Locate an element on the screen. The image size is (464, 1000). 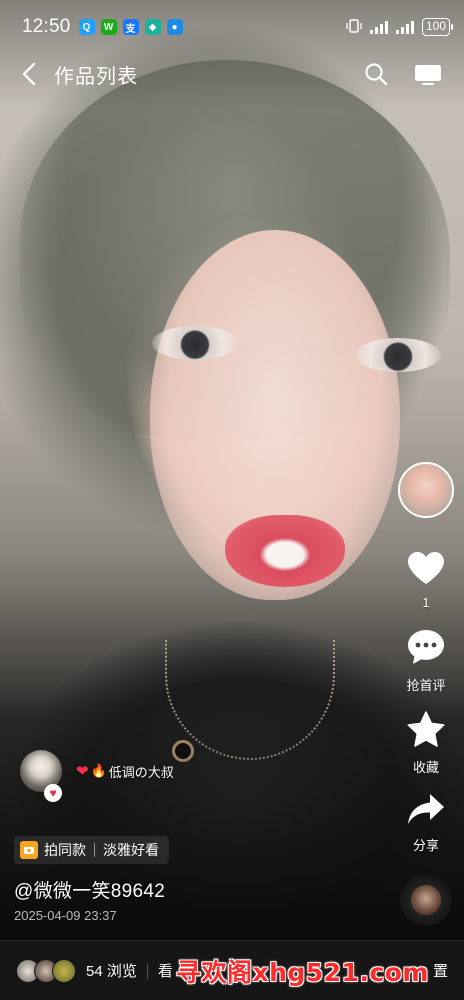
comment-button: 抢首评 is located at coordinates (426, 661).